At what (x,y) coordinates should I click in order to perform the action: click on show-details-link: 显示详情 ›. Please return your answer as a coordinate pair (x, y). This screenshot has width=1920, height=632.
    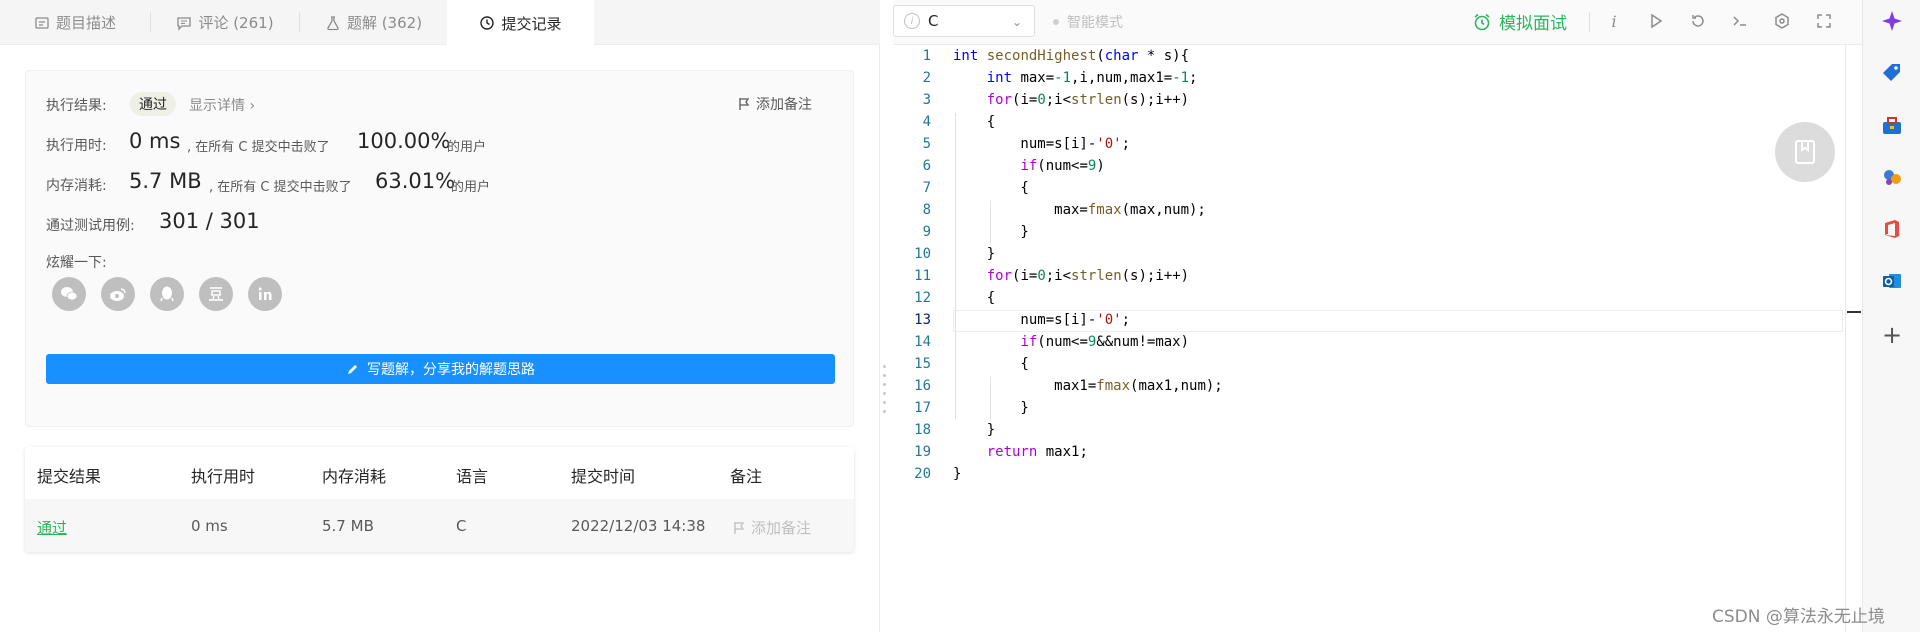
    Looking at the image, I should click on (222, 105).